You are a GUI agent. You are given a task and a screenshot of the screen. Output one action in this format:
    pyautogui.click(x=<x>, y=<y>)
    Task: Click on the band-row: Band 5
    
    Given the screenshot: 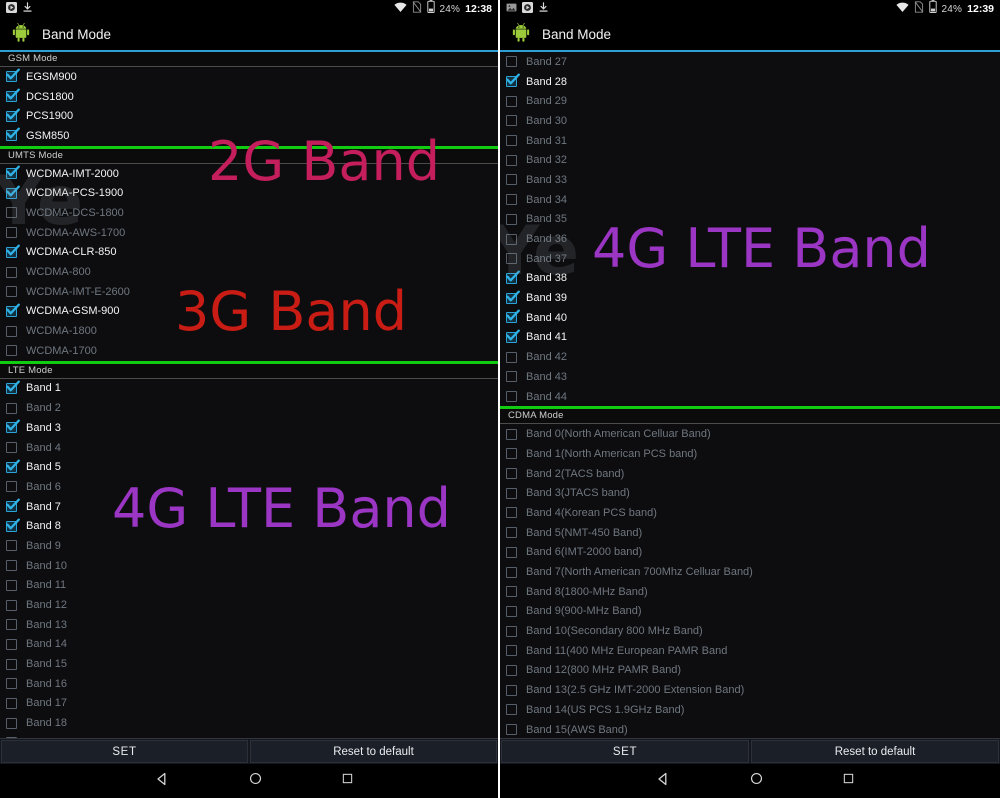 What is the action you would take?
    pyautogui.click(x=249, y=467)
    